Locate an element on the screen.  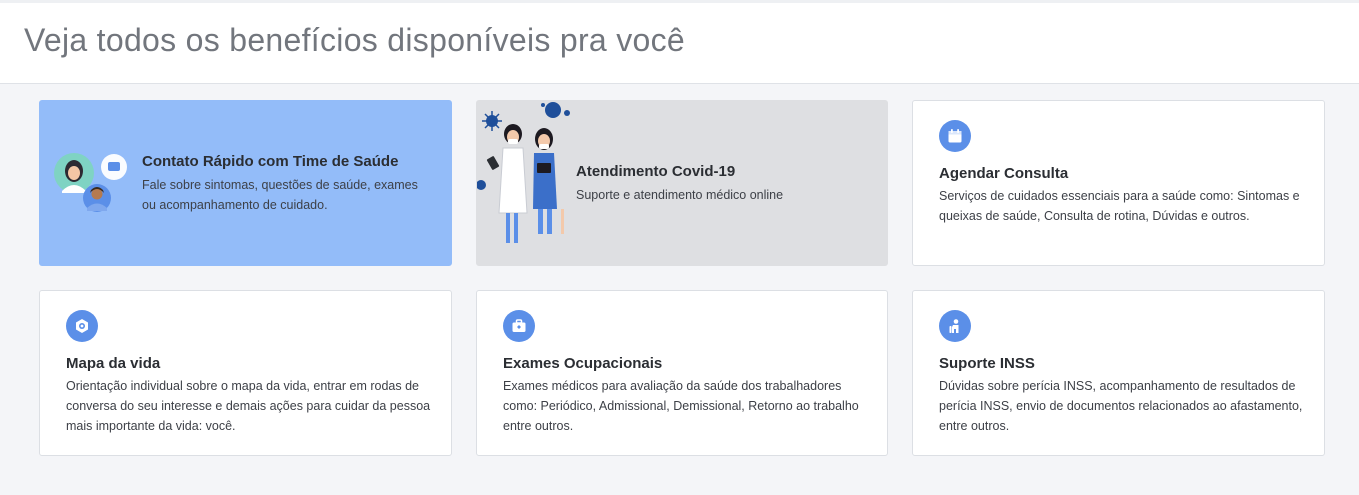
card-title: Agendar Consulta is located at coordinates (1004, 173).